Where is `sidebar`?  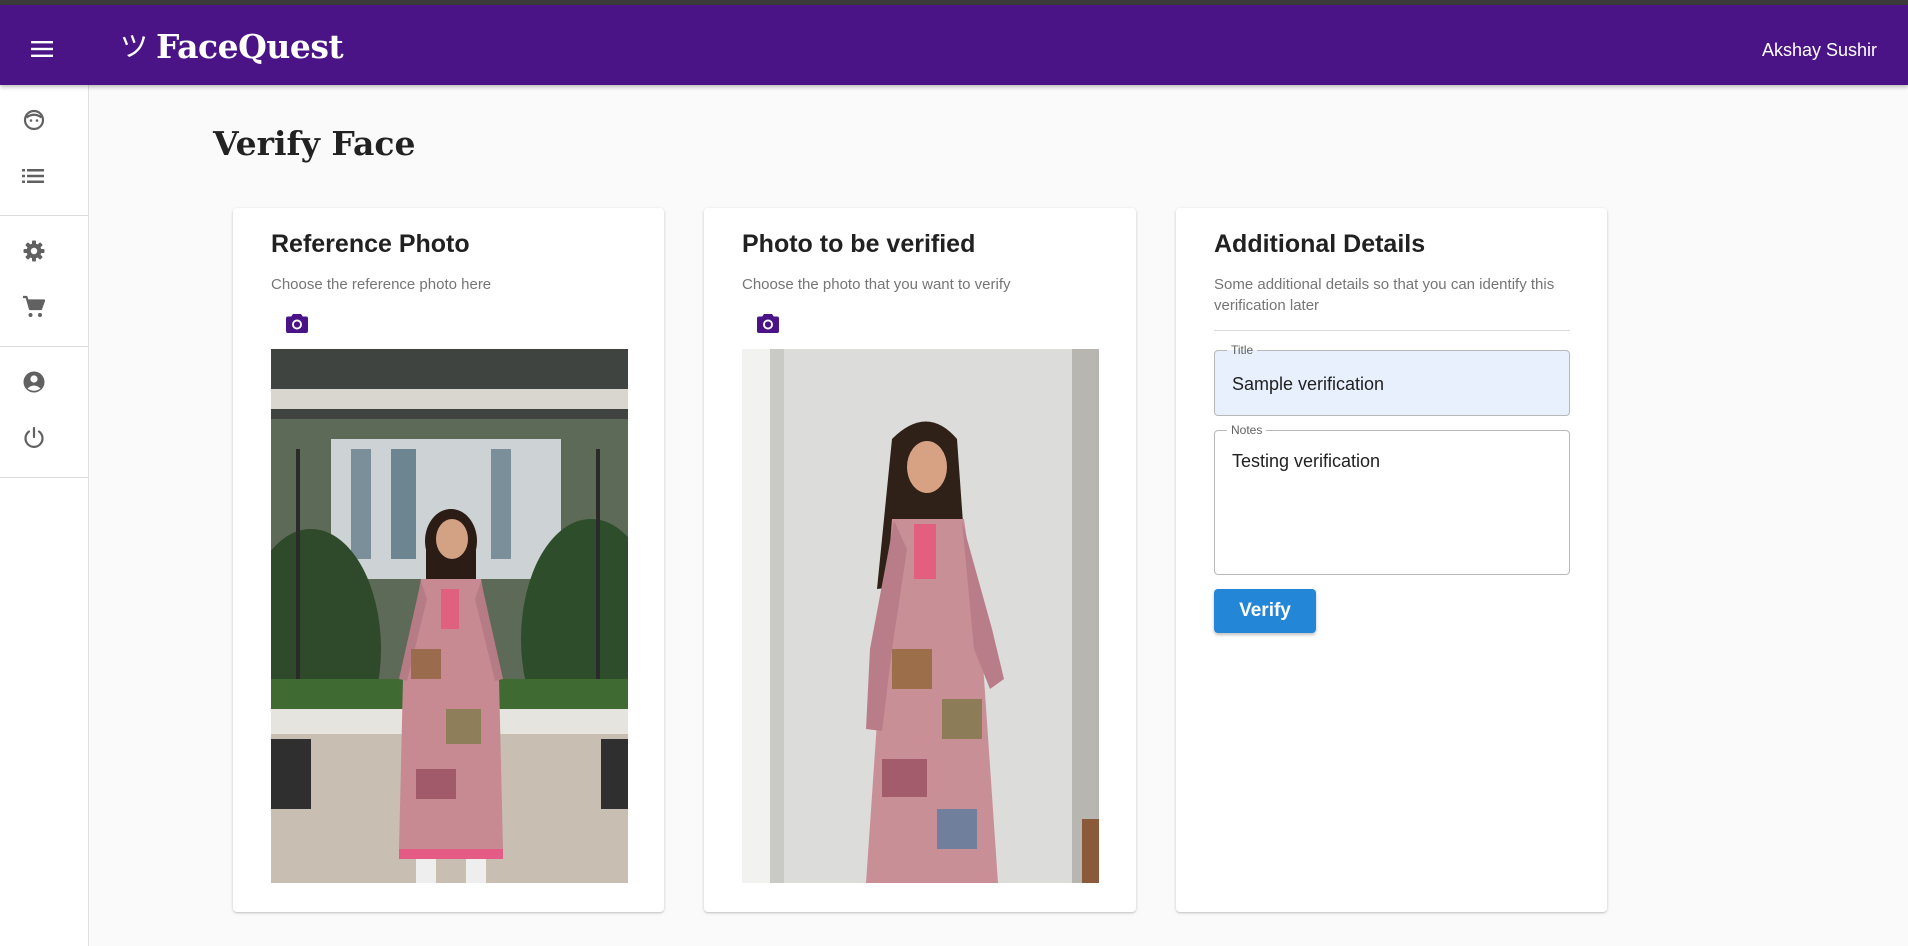
sidebar is located at coordinates (44, 515).